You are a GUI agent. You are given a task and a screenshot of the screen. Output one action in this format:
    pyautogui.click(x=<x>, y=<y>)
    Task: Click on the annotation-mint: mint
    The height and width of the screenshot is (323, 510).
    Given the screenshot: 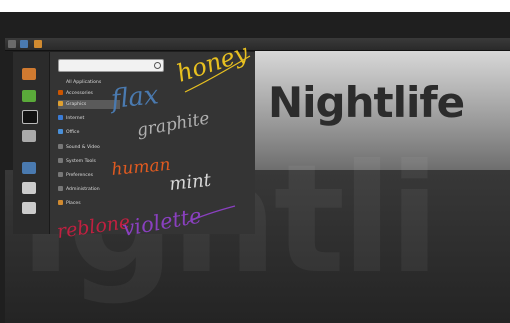 What is the action you would take?
    pyautogui.click(x=190, y=182)
    